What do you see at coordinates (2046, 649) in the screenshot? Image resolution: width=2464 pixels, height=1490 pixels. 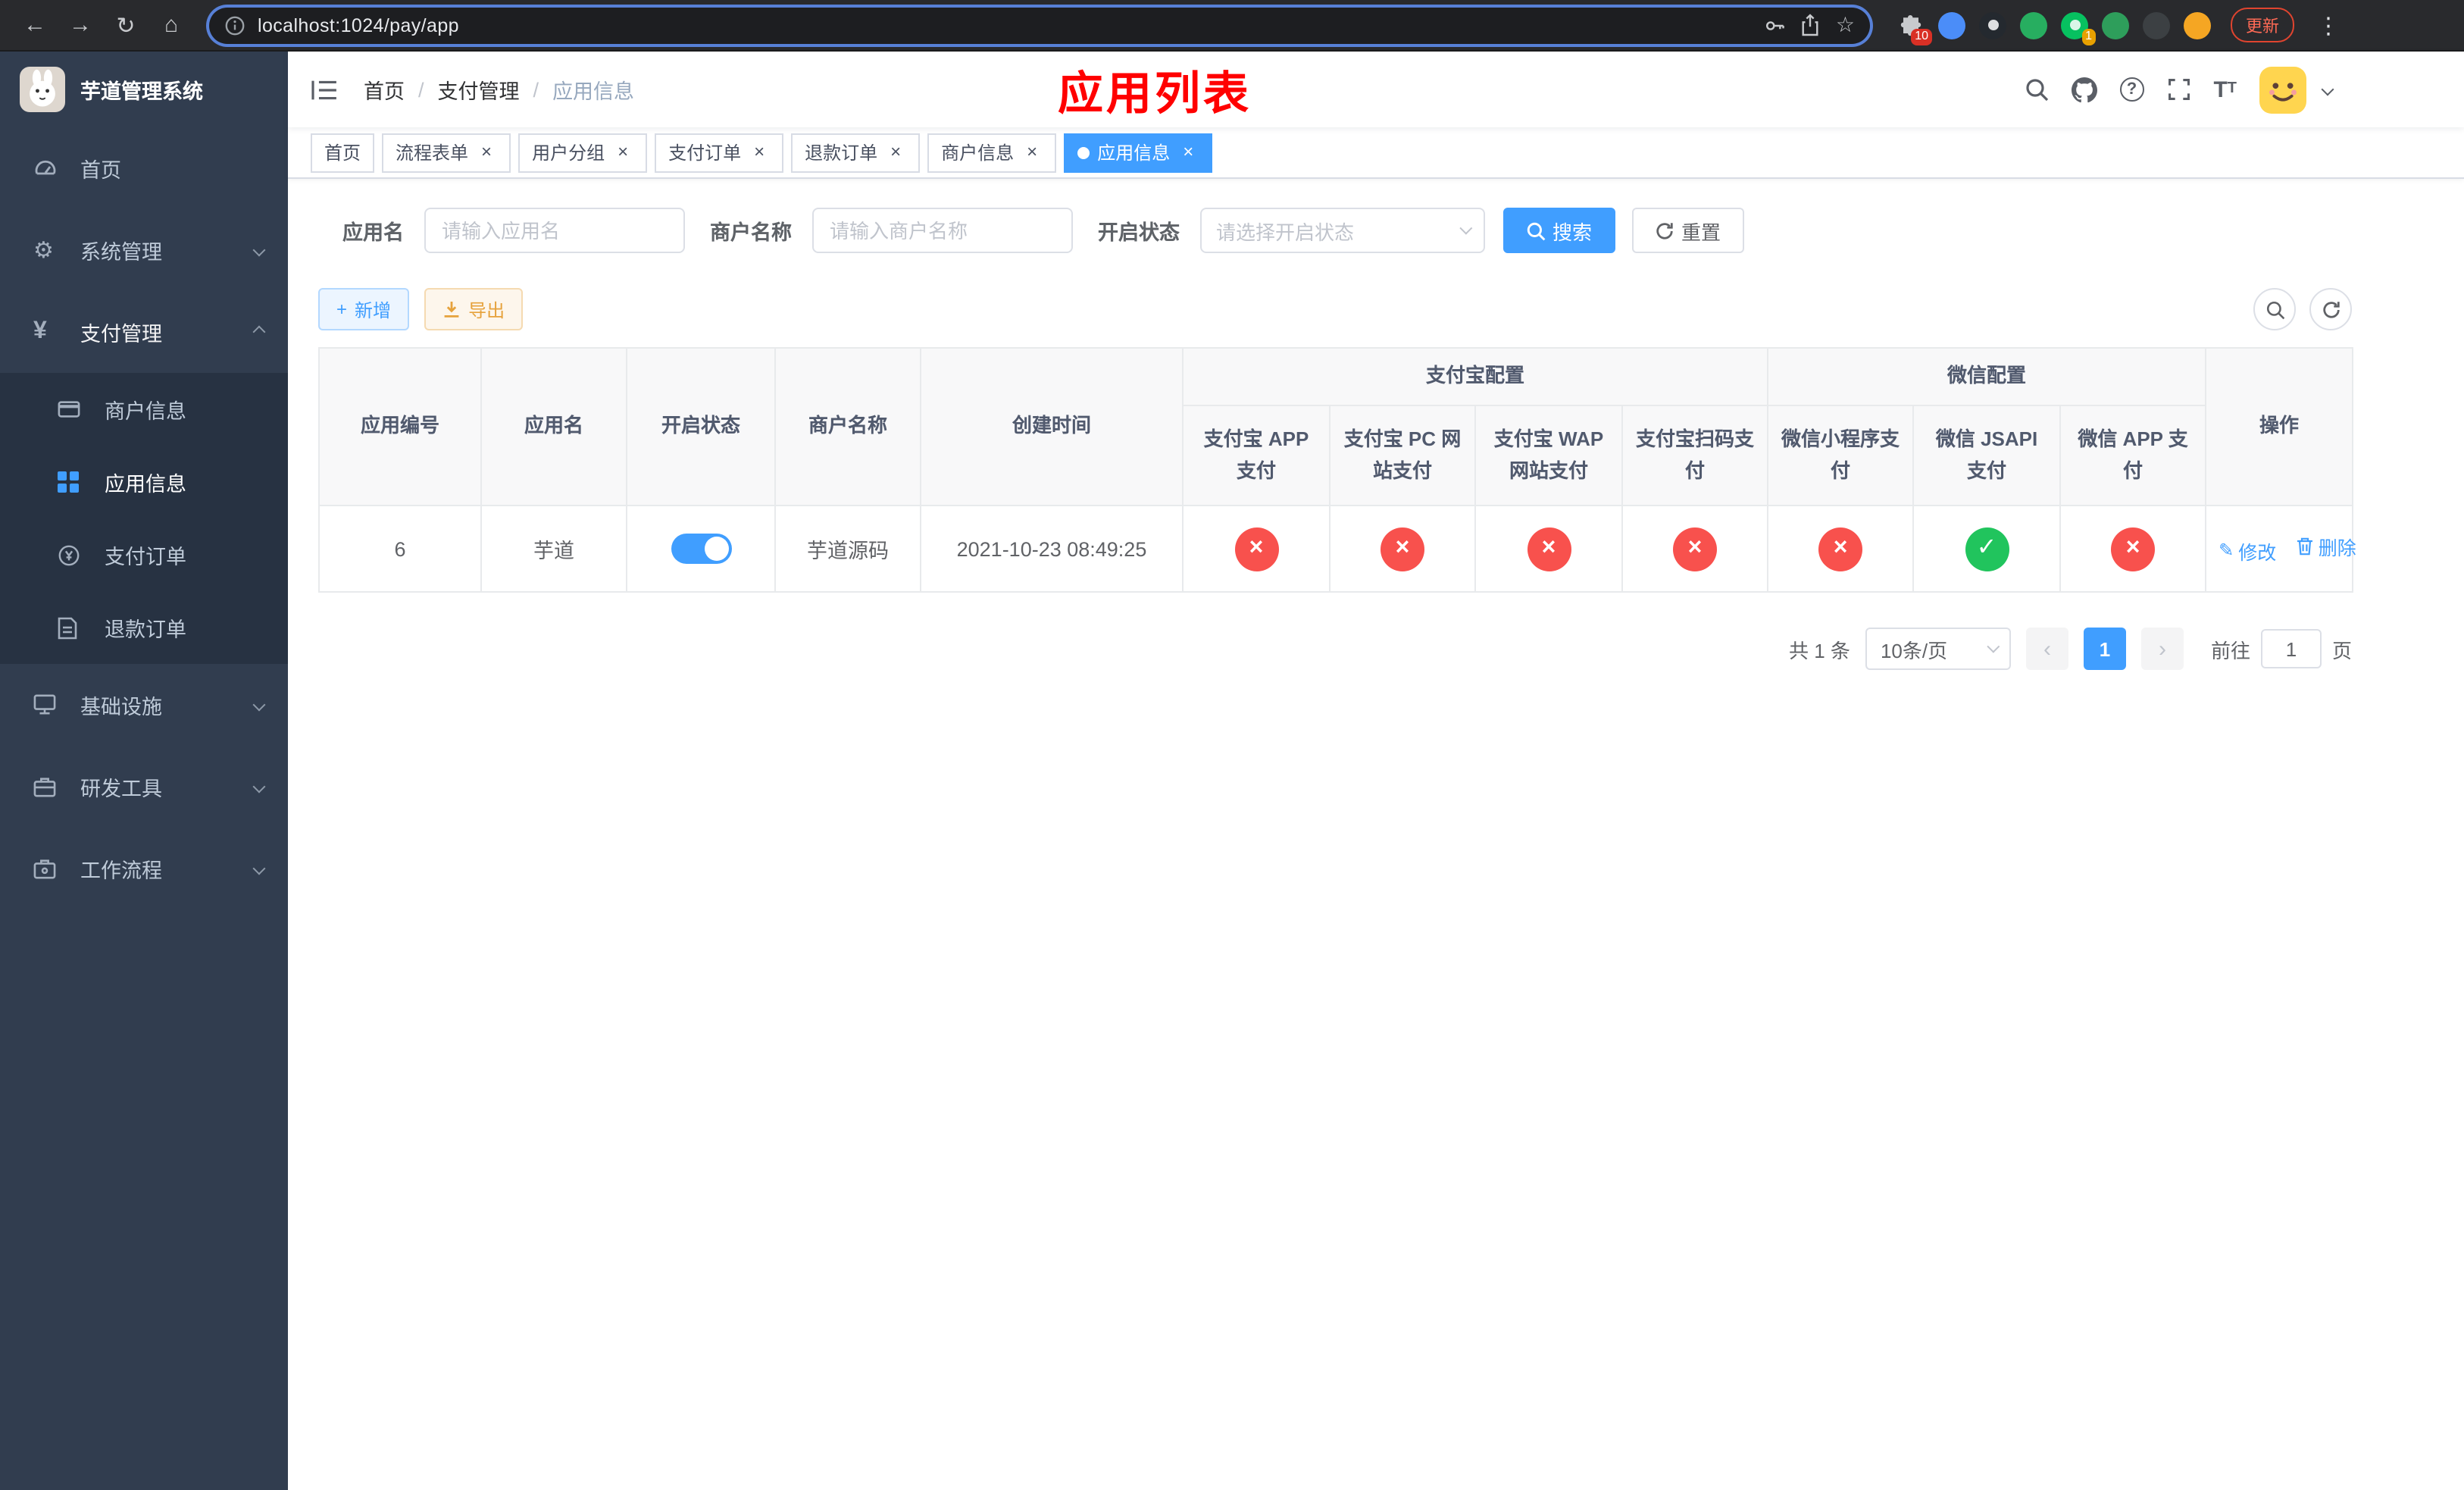 I see `prev-page-button: ‹` at bounding box center [2046, 649].